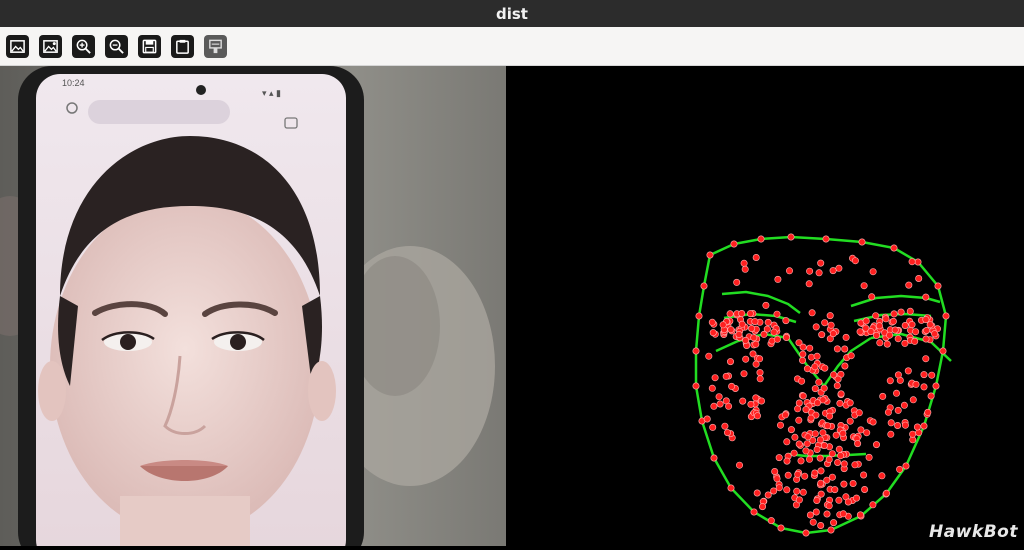 The height and width of the screenshot is (550, 1024). I want to click on save-button, so click(149, 46).